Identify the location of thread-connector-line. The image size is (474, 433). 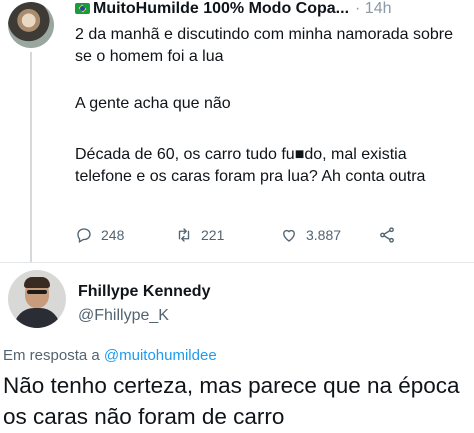
(31, 157).